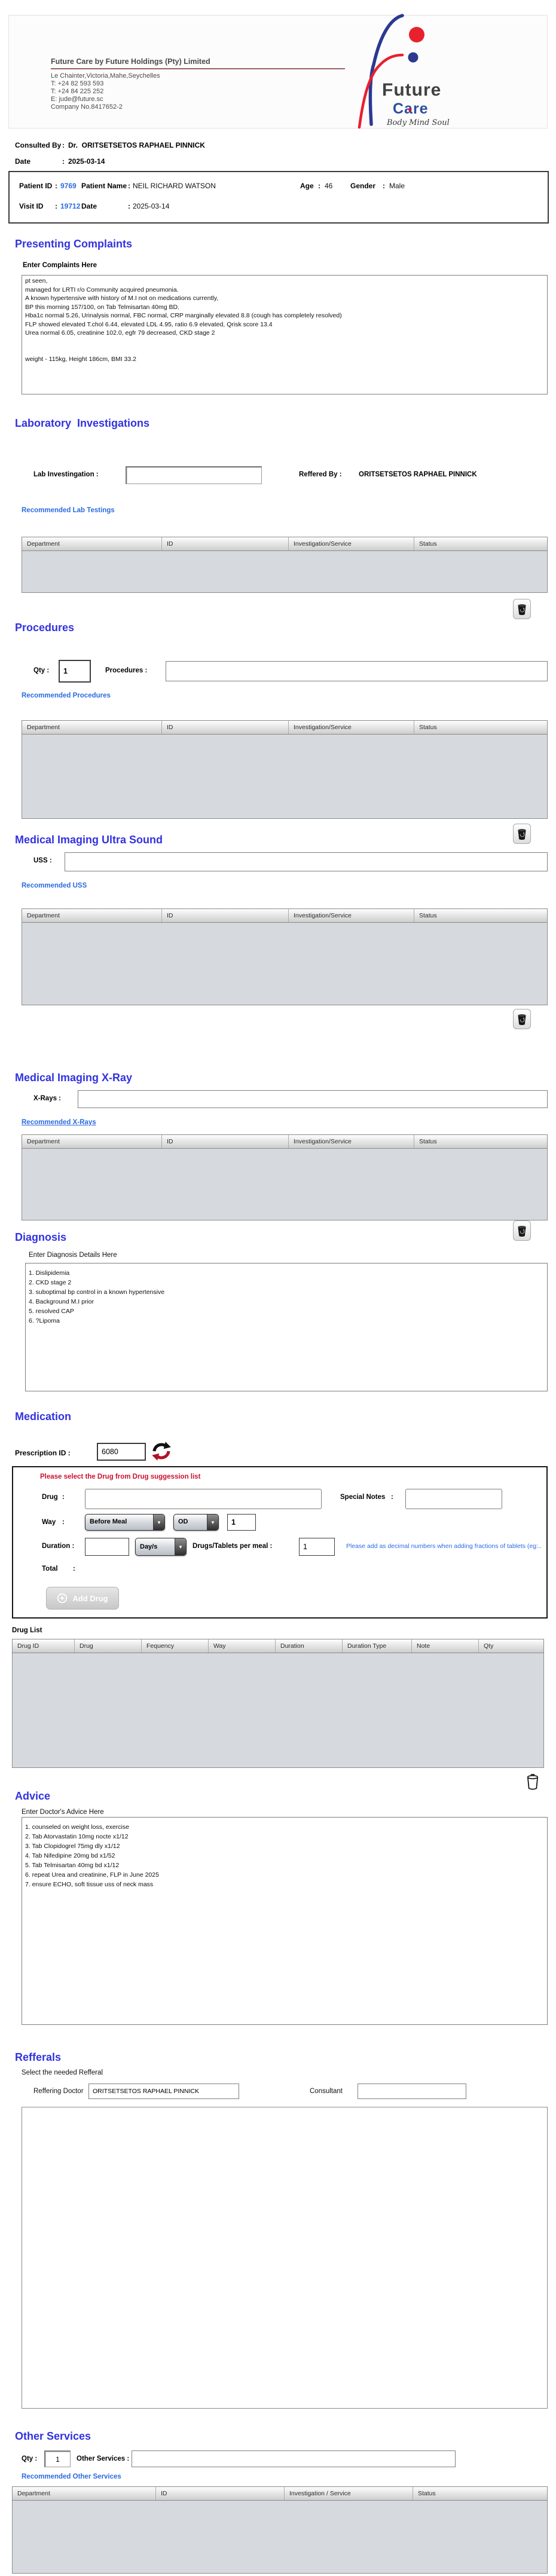 The height and width of the screenshot is (2576, 556). Describe the element at coordinates (327, 2091) in the screenshot. I see `consultant-label: Consultant` at that location.